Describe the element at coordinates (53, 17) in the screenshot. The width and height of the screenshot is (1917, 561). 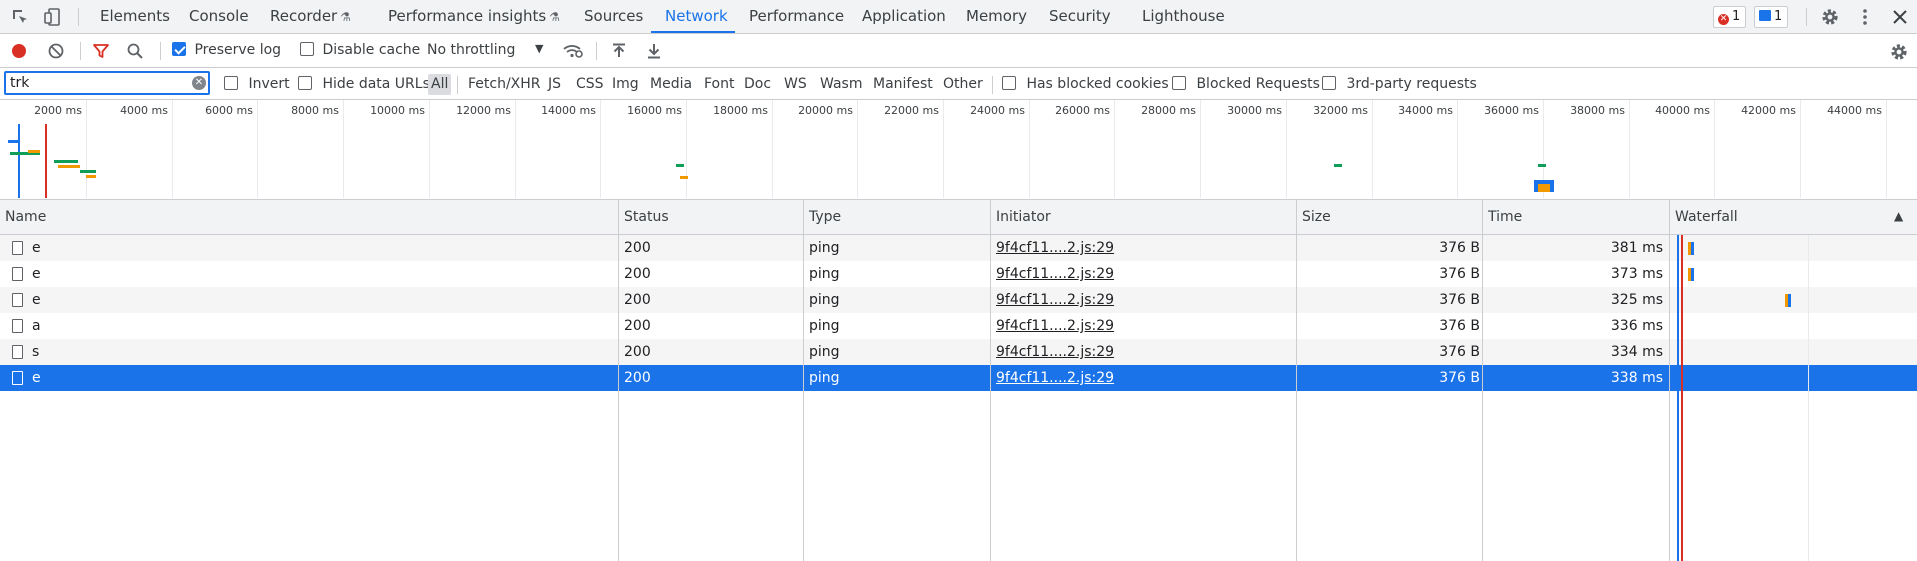
I see `device-toolbar-icon` at that location.